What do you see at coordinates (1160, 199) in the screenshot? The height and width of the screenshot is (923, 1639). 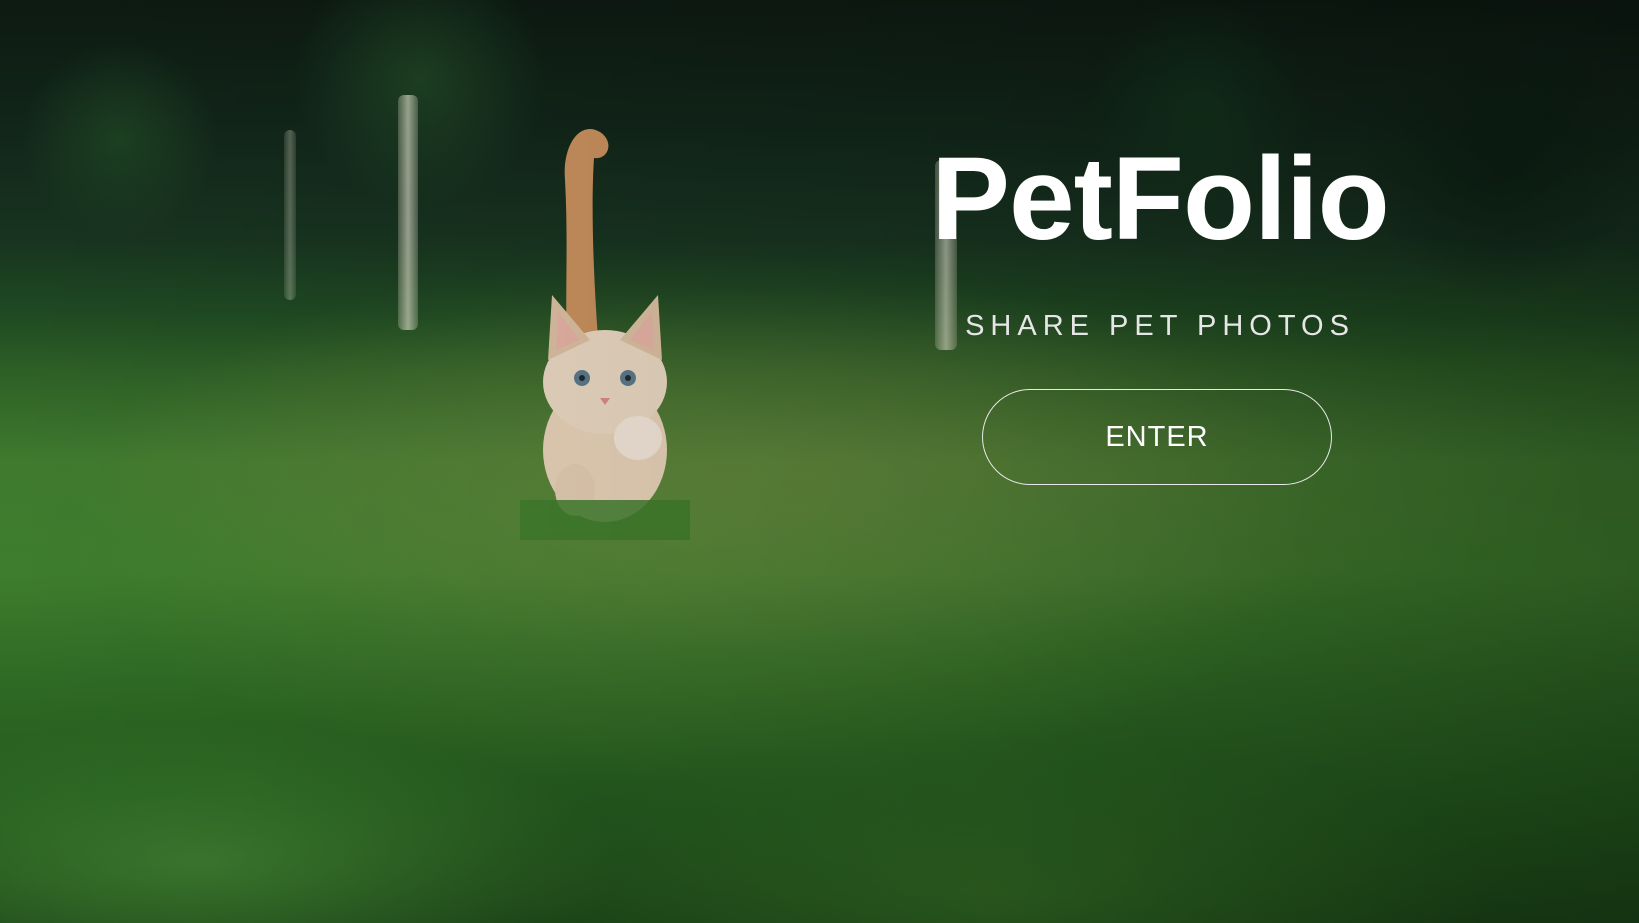 I see `site-title: PetFolio` at bounding box center [1160, 199].